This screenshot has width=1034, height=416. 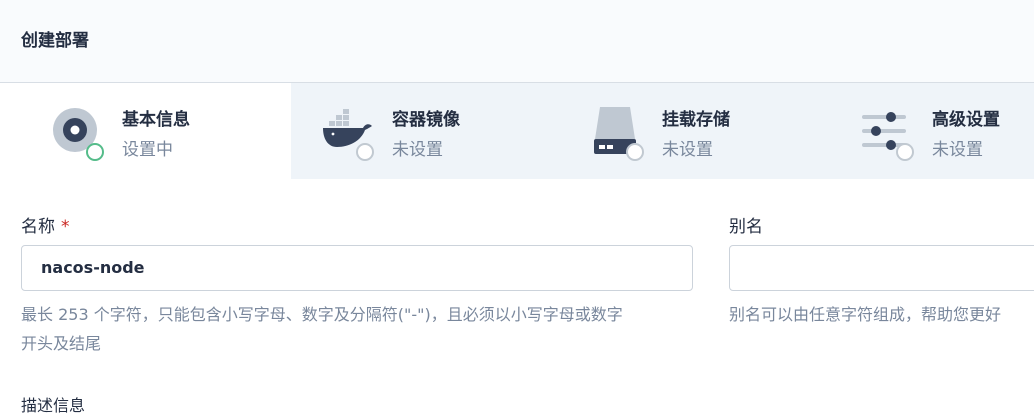 I want to click on alias-hint: 别名可以由任意字符组成，帮助您更好, so click(x=865, y=314).